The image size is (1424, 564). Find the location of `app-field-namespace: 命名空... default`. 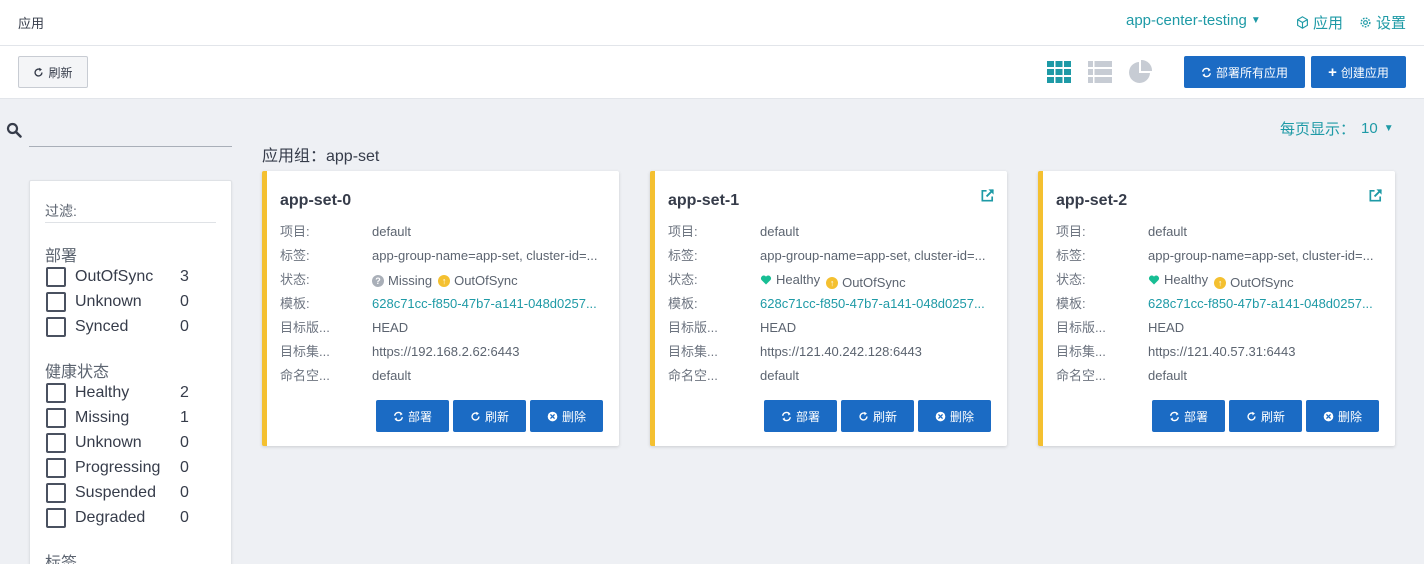

app-field-namespace: 命名空... default is located at coordinates (449, 376).